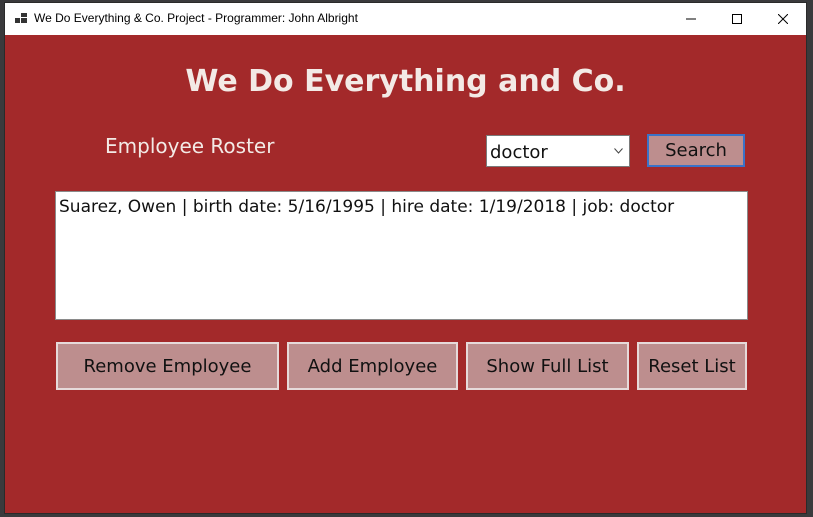 The image size is (813, 517). Describe the element at coordinates (372, 366) in the screenshot. I see `add-employee-button: Add Employee` at that location.